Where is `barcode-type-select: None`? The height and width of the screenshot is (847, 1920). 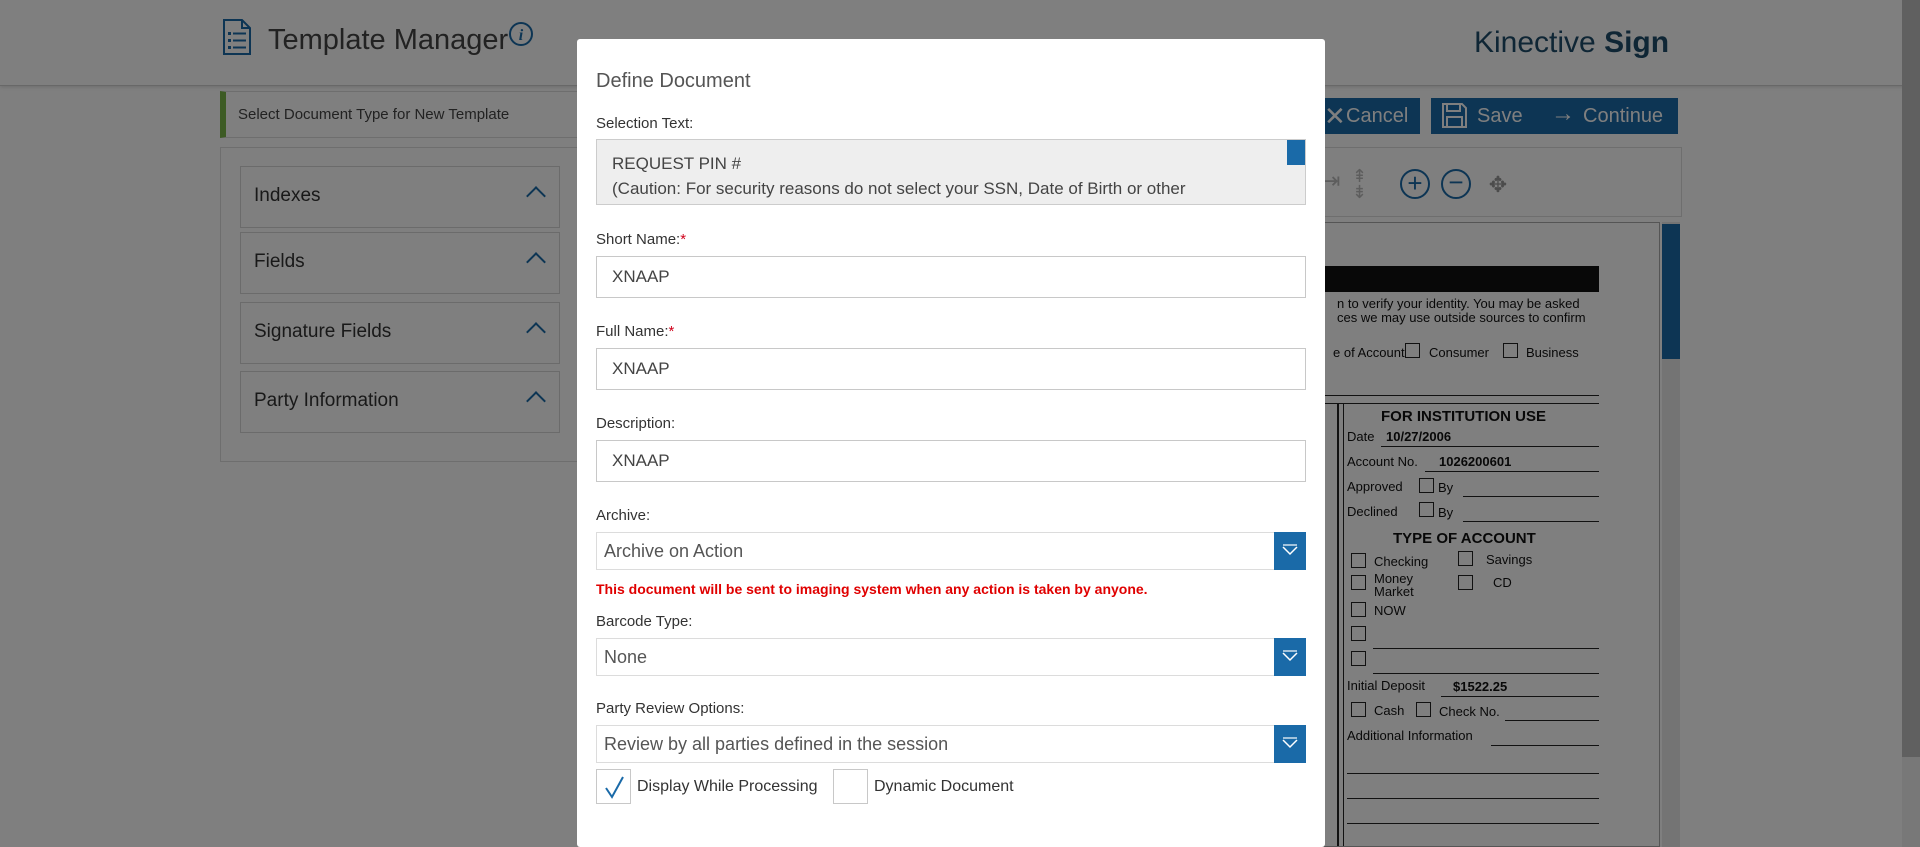
barcode-type-select: None is located at coordinates (951, 657).